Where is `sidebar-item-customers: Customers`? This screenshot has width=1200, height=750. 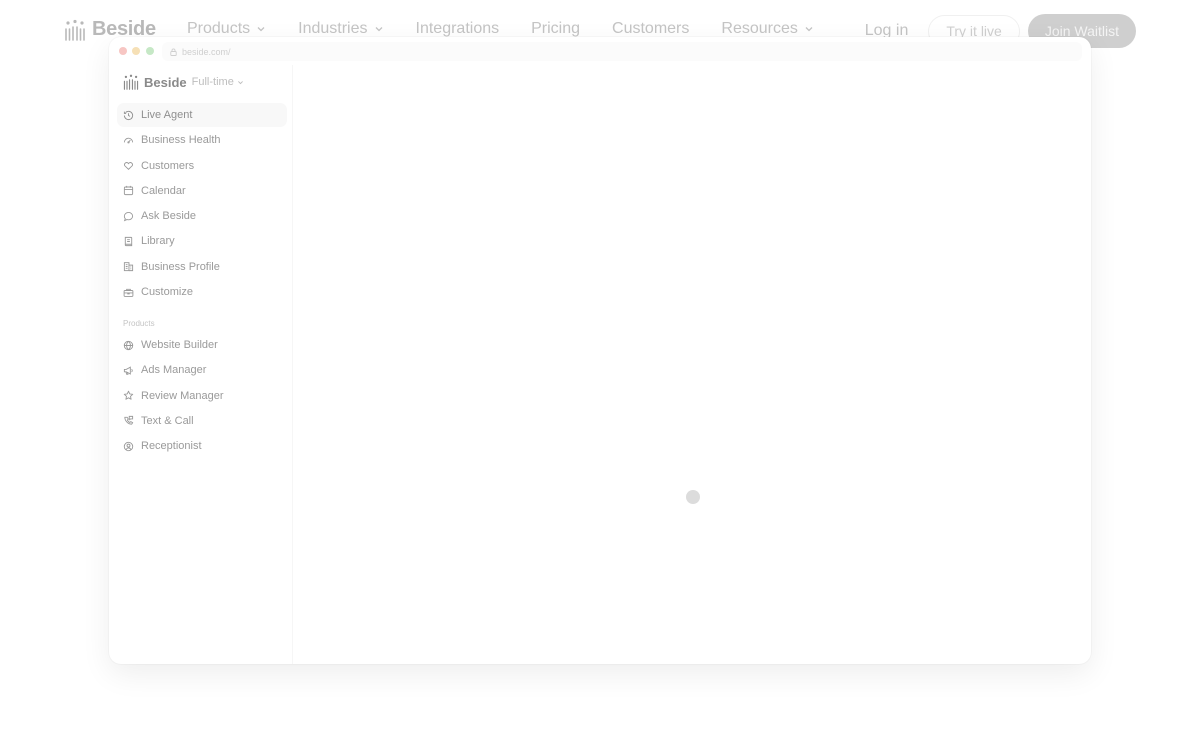 sidebar-item-customers: Customers is located at coordinates (202, 166).